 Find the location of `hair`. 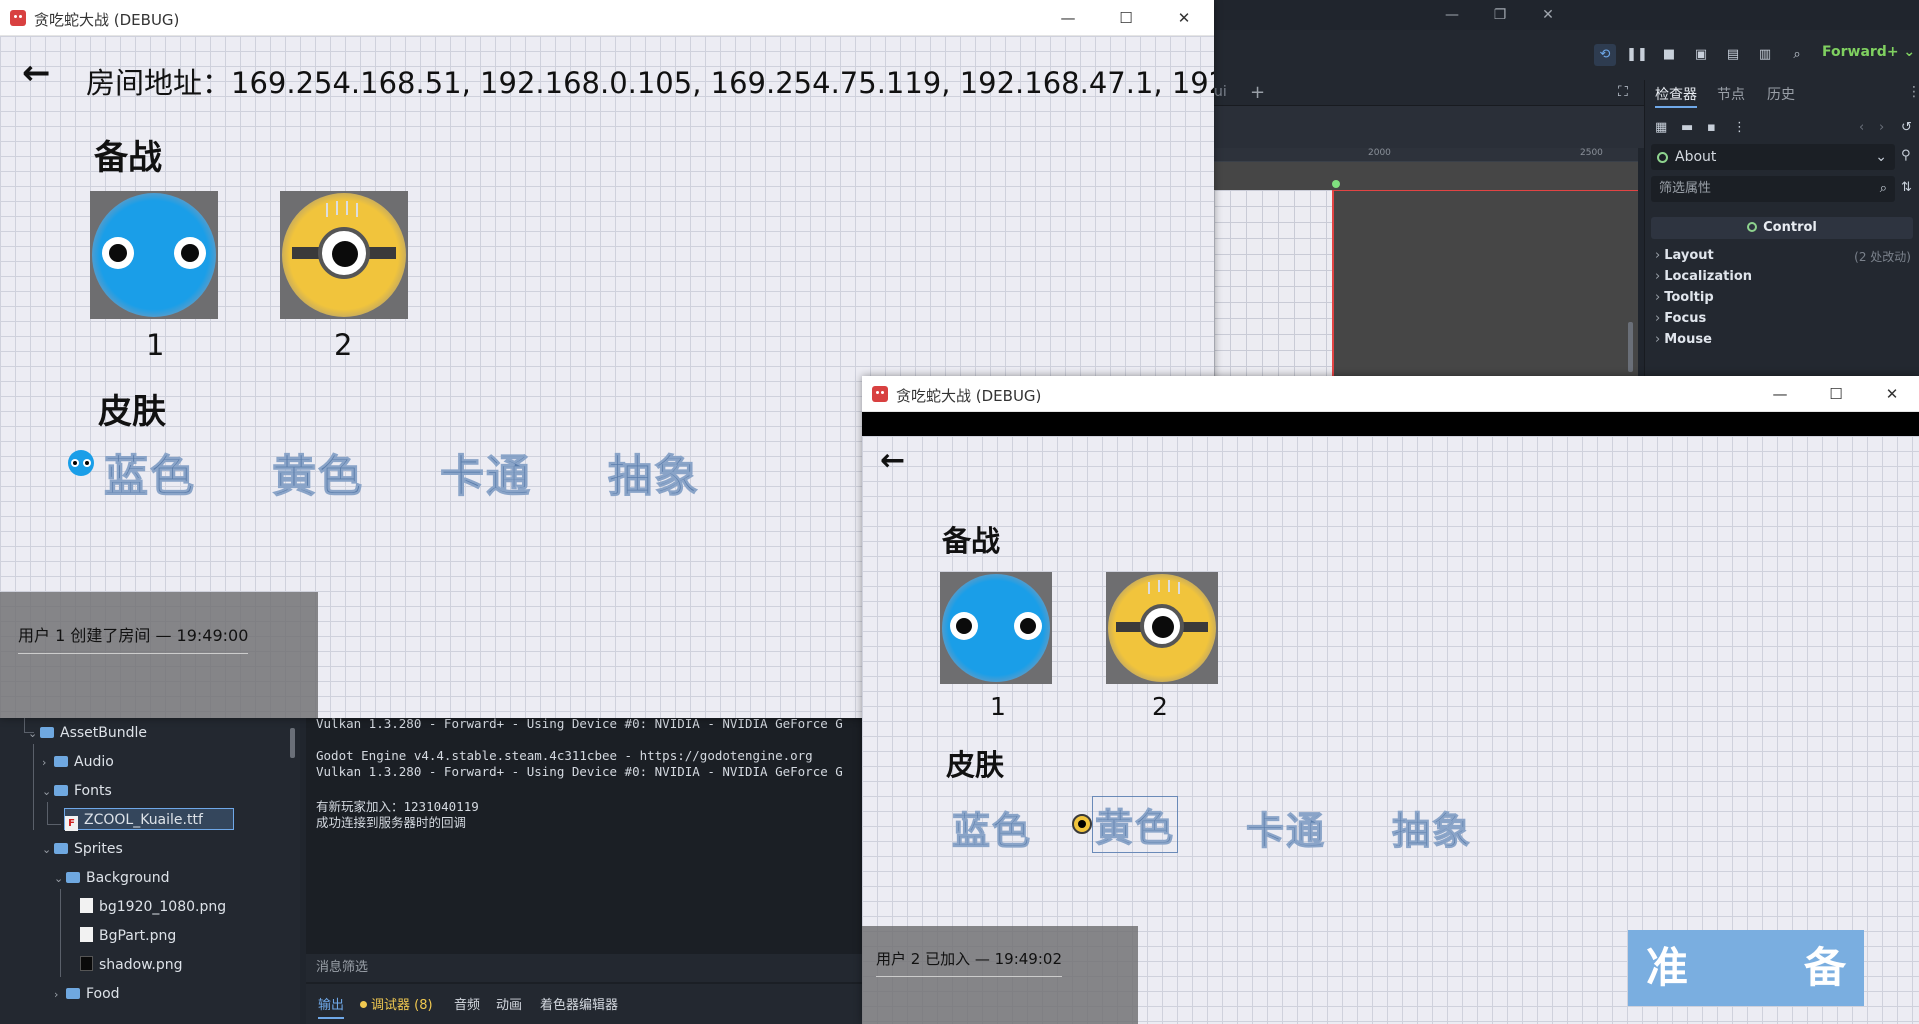

hair is located at coordinates (1179, 588).